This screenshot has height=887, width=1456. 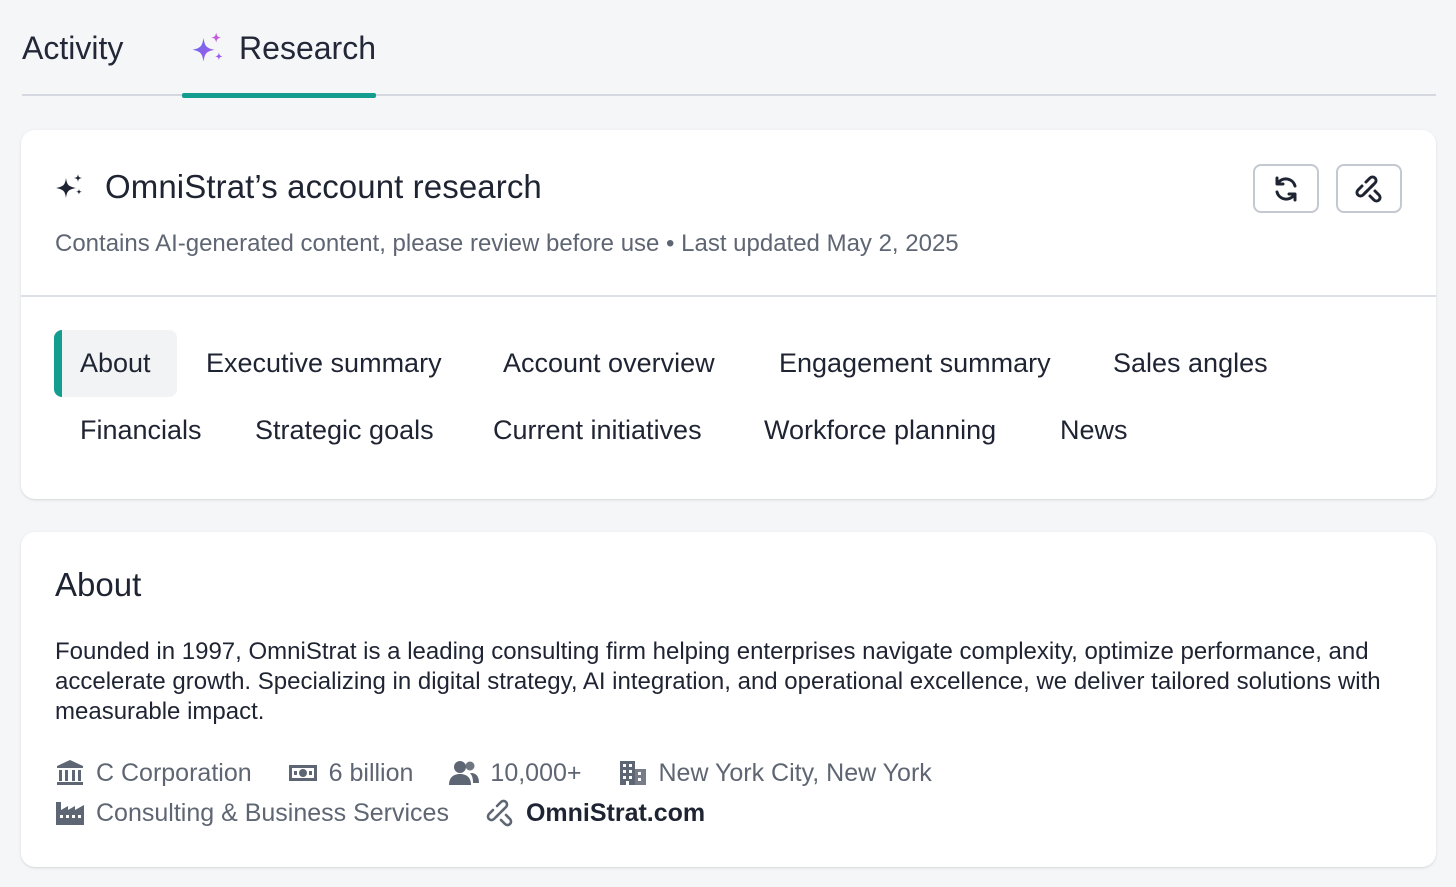 I want to click on bank-icon, so click(x=70, y=772).